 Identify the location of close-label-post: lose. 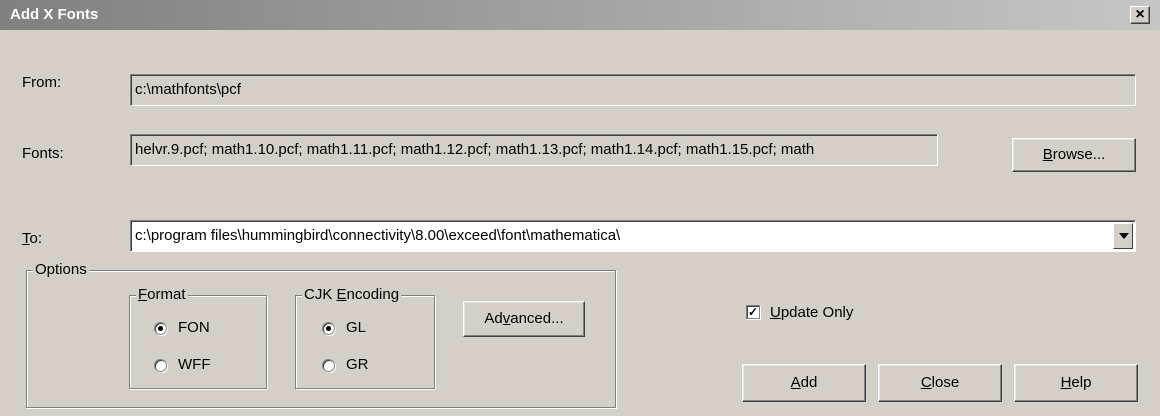
(945, 382).